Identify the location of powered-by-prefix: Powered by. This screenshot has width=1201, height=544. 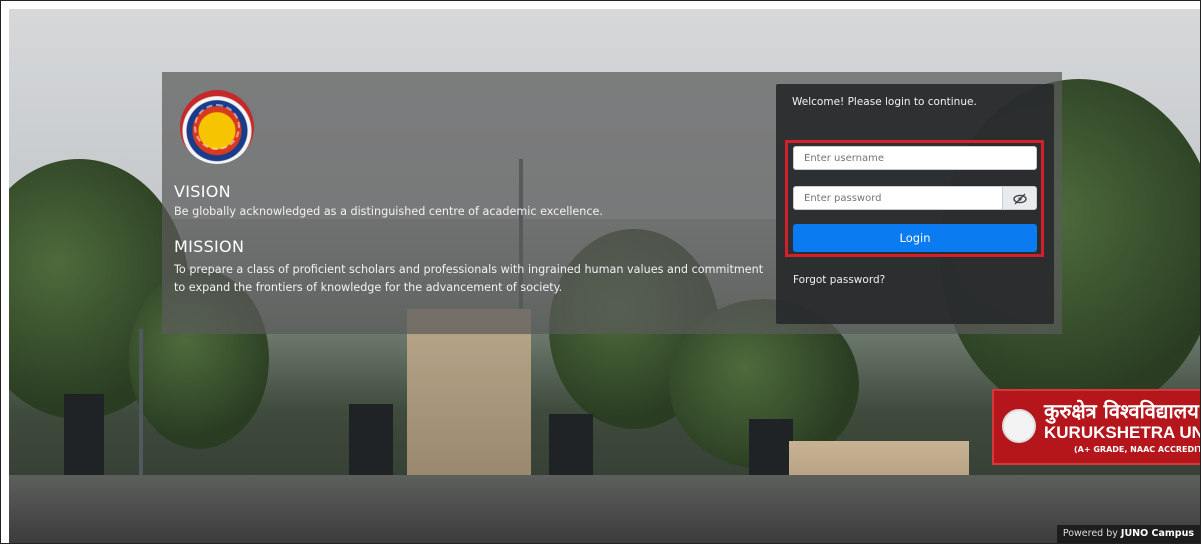
(1090, 533).